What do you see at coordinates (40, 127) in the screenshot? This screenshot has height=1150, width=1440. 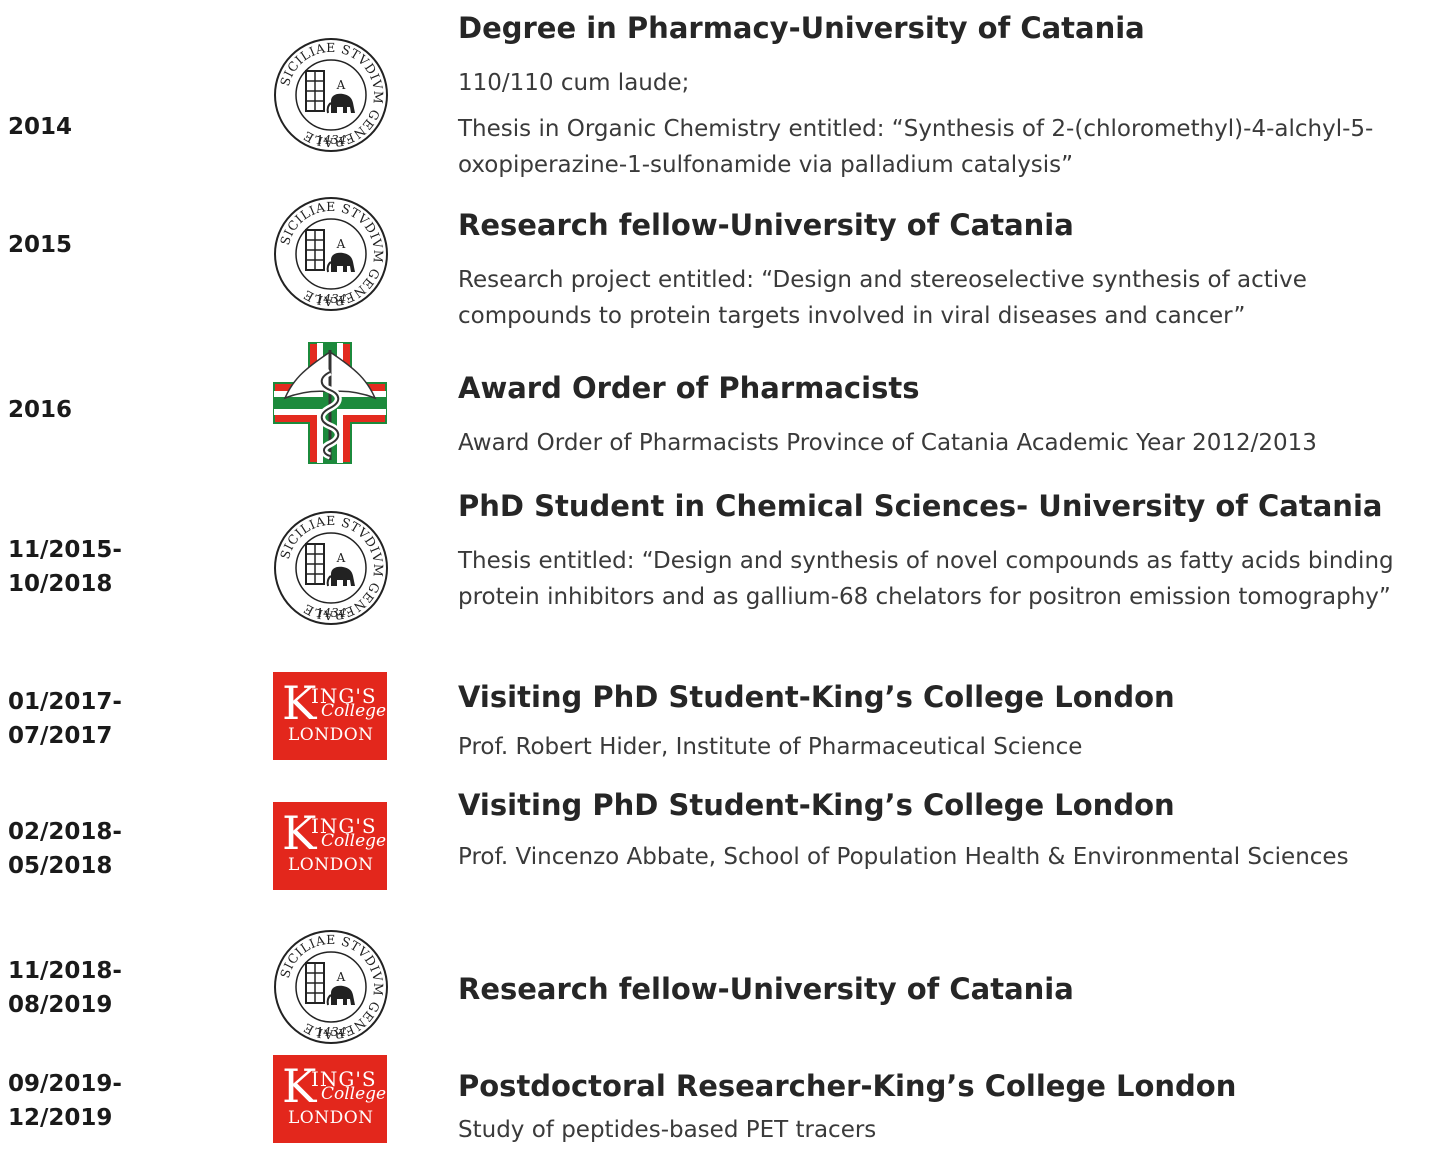 I see `entry-date: 2014` at bounding box center [40, 127].